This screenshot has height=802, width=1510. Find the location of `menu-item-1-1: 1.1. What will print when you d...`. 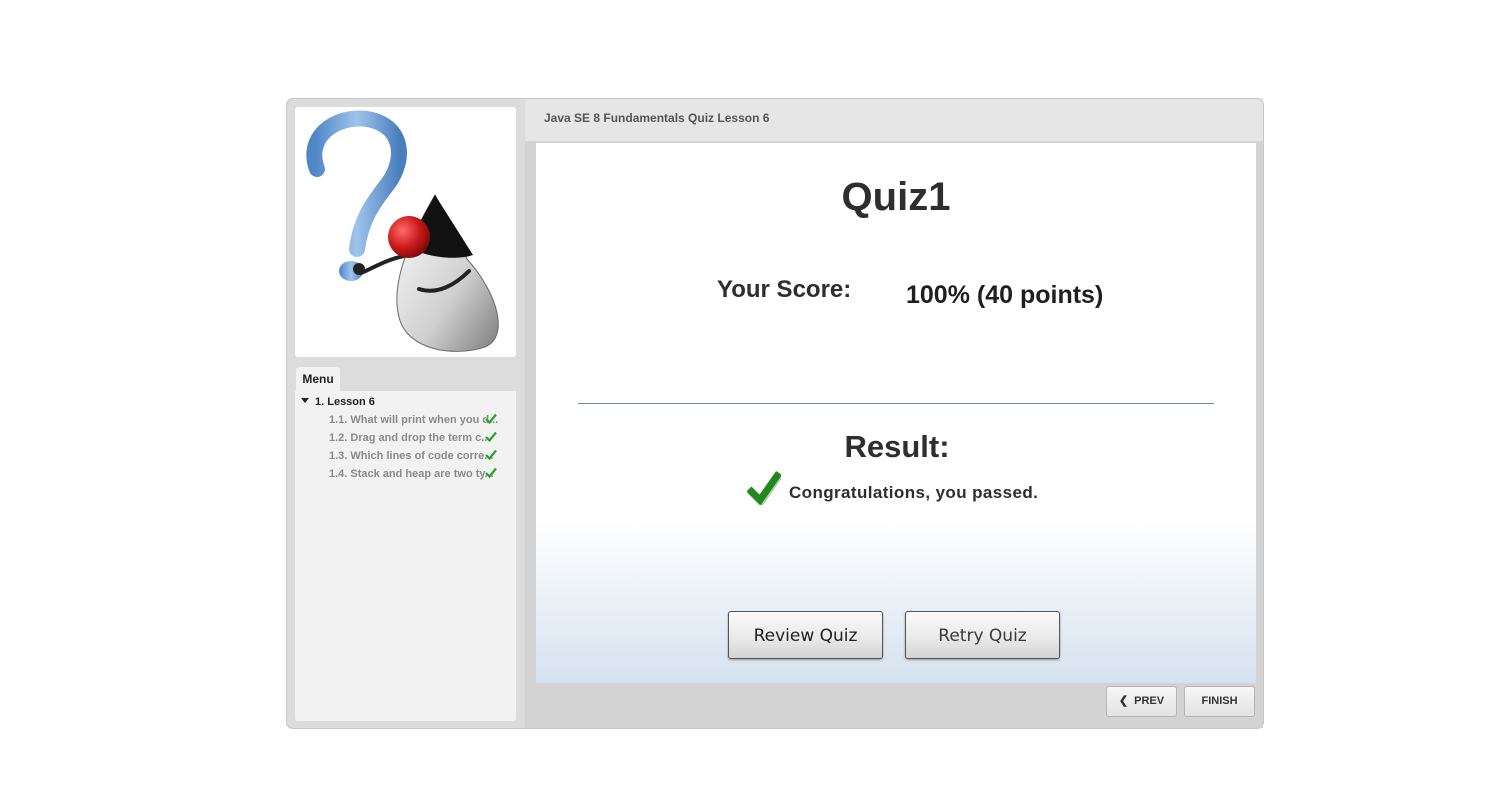

menu-item-1-1: 1.1. What will print when you d... is located at coordinates (420, 420).